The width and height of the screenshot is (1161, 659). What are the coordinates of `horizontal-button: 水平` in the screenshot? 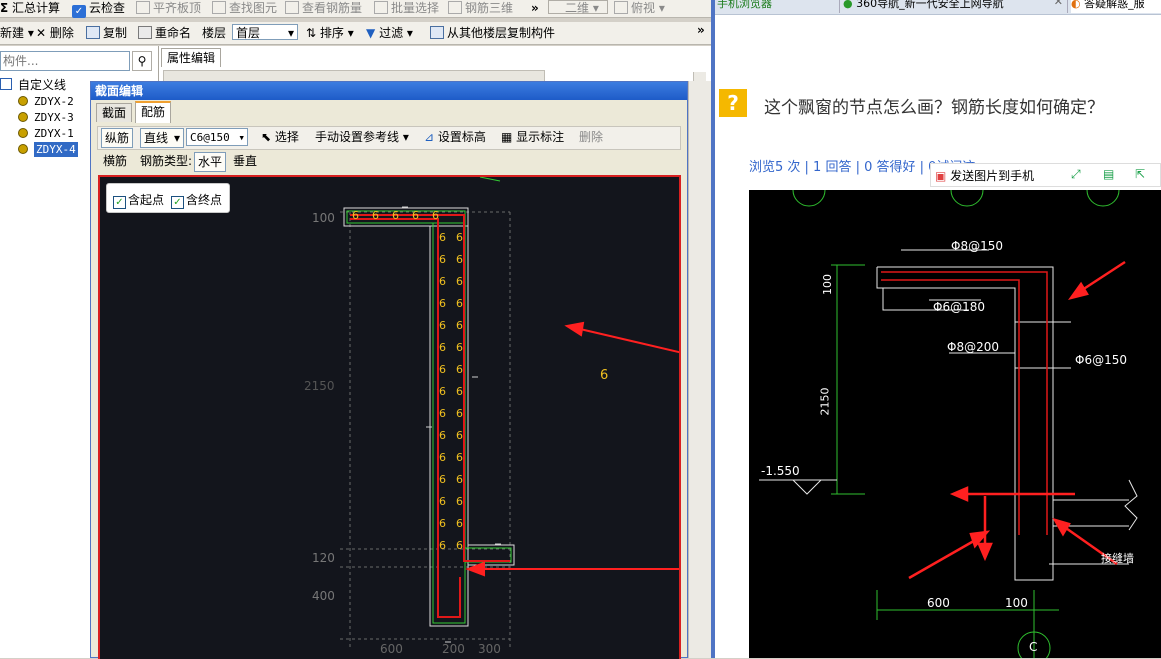 It's located at (210, 162).